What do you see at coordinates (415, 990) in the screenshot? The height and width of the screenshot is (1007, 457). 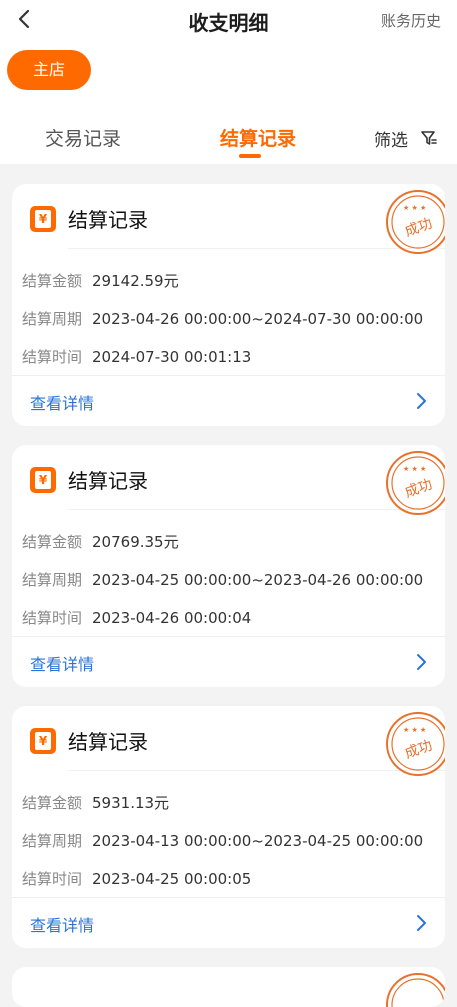 I see `success-stamp-icon` at bounding box center [415, 990].